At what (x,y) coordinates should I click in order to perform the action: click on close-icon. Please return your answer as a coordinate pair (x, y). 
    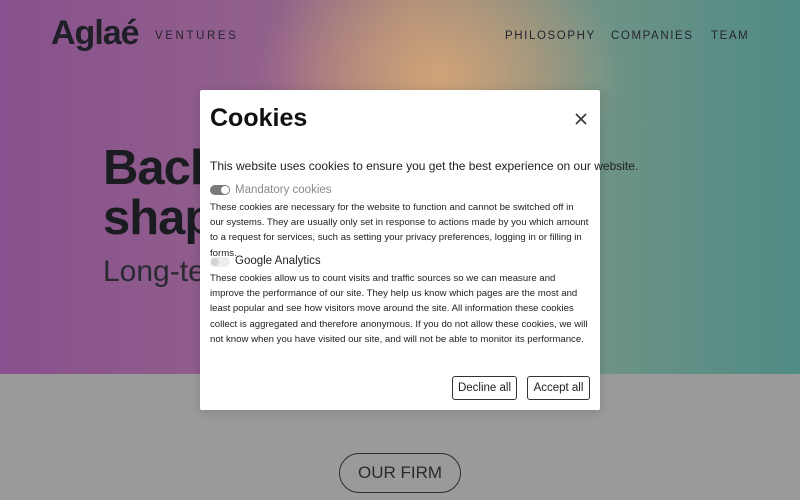
    Looking at the image, I should click on (581, 119).